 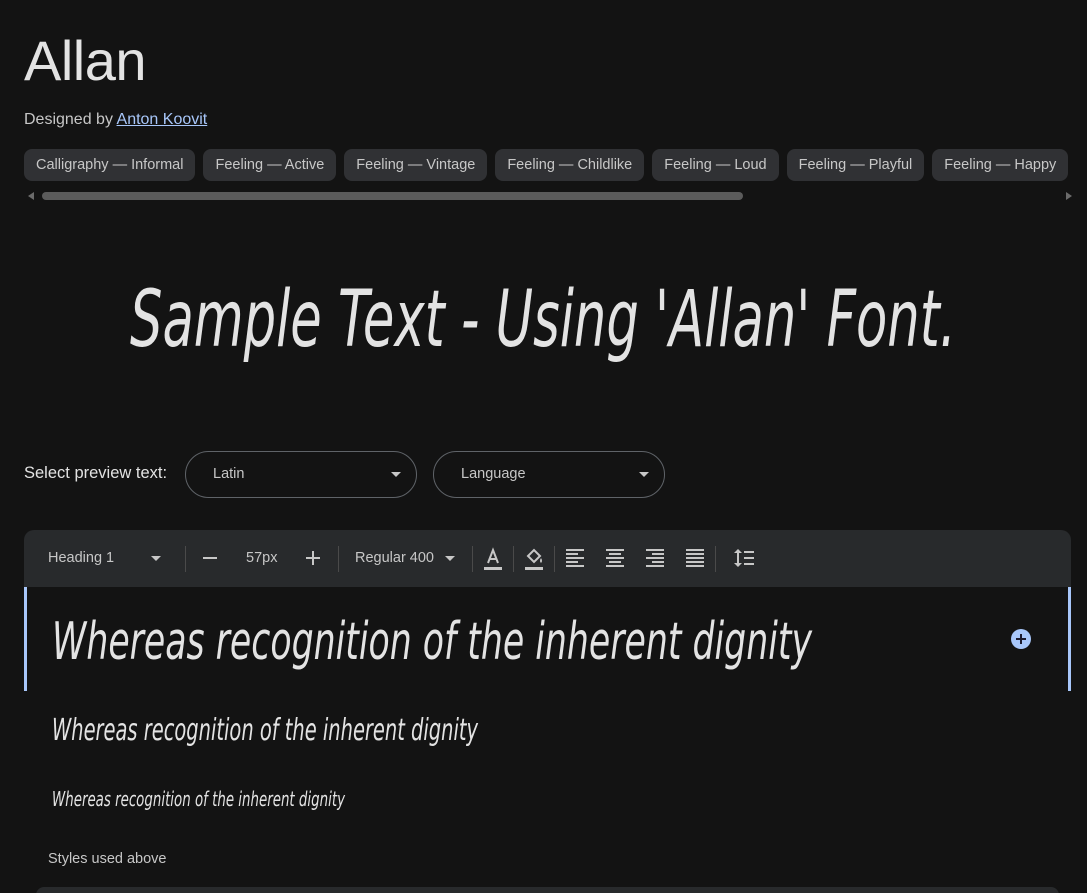 What do you see at coordinates (695, 558) in the screenshot?
I see `align-justify-icon` at bounding box center [695, 558].